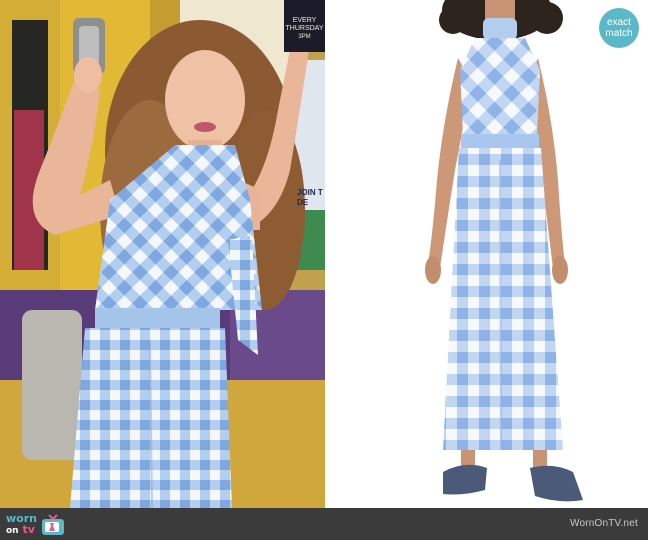 The height and width of the screenshot is (540, 648). I want to click on event-poster: EVERY THURSDAY 3PM, so click(304, 26).